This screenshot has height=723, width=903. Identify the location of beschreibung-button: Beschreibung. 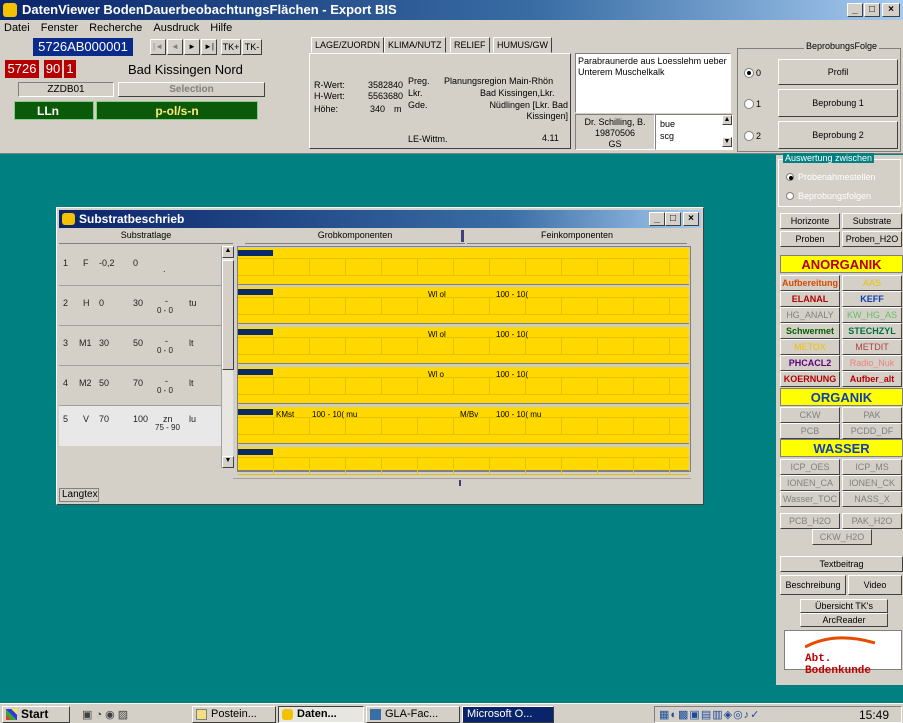
(813, 585).